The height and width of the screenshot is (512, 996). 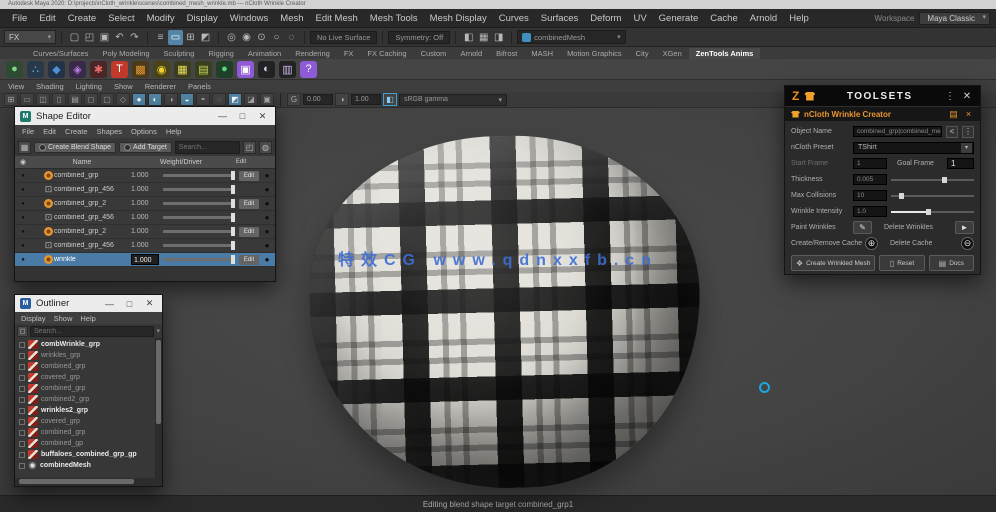 I want to click on node-name: buffaloes_combined_grp_gp, so click(x=89, y=454).